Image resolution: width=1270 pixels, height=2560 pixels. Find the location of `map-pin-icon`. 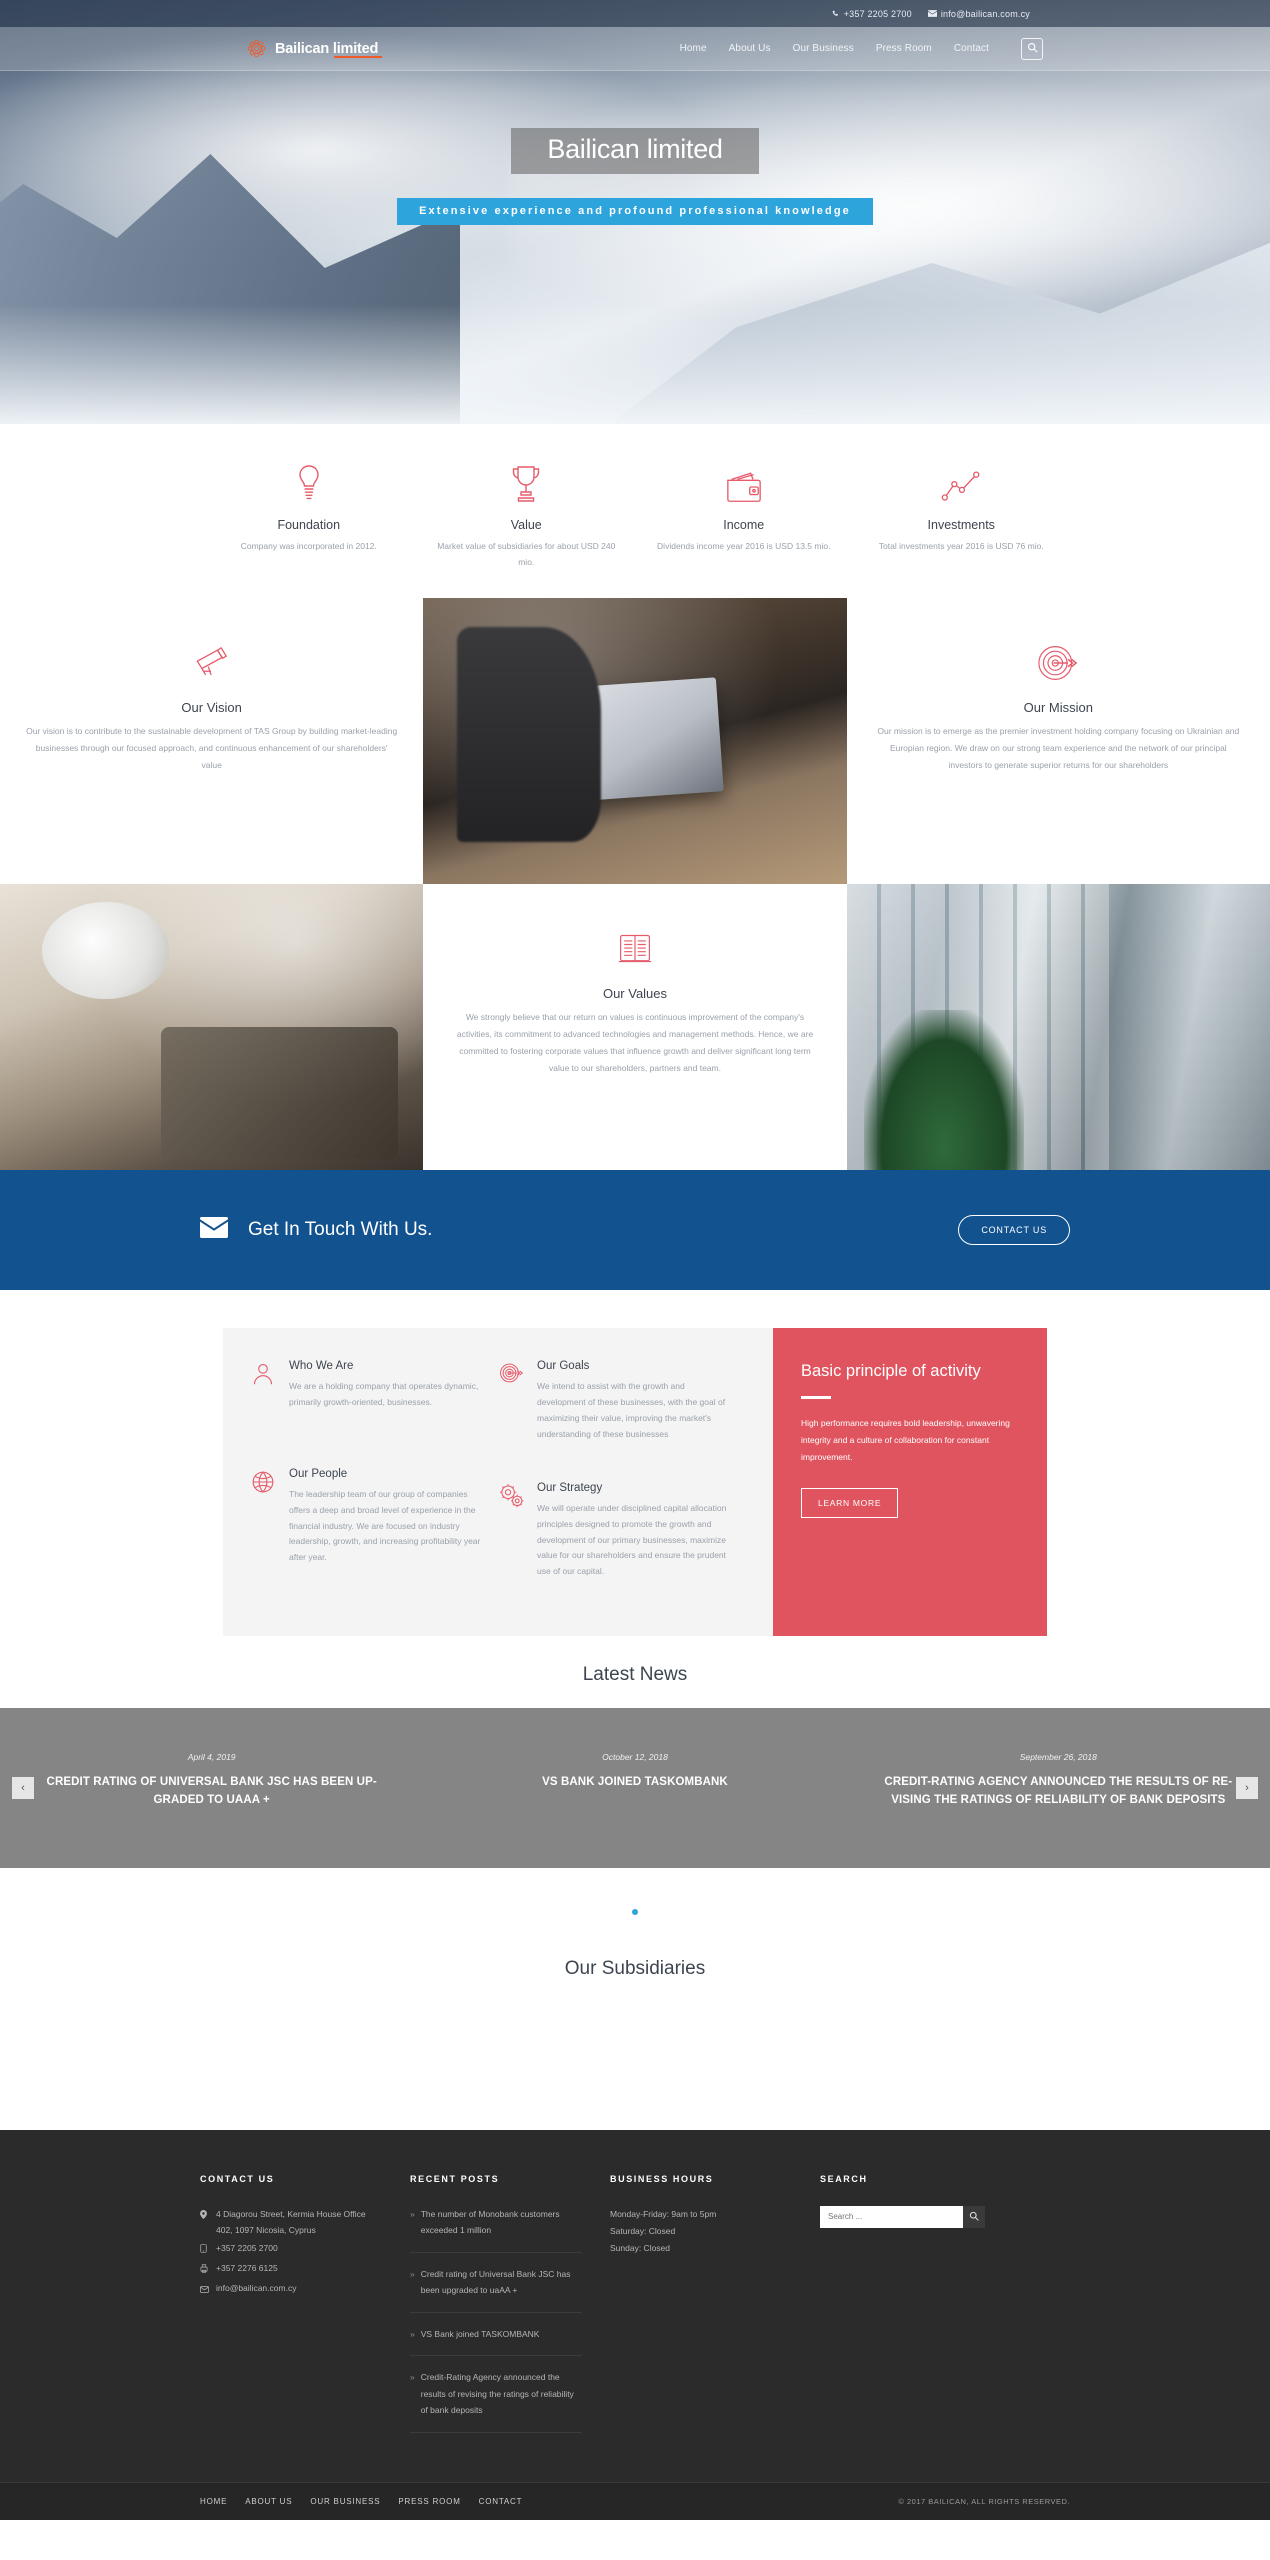

map-pin-icon is located at coordinates (204, 2222).